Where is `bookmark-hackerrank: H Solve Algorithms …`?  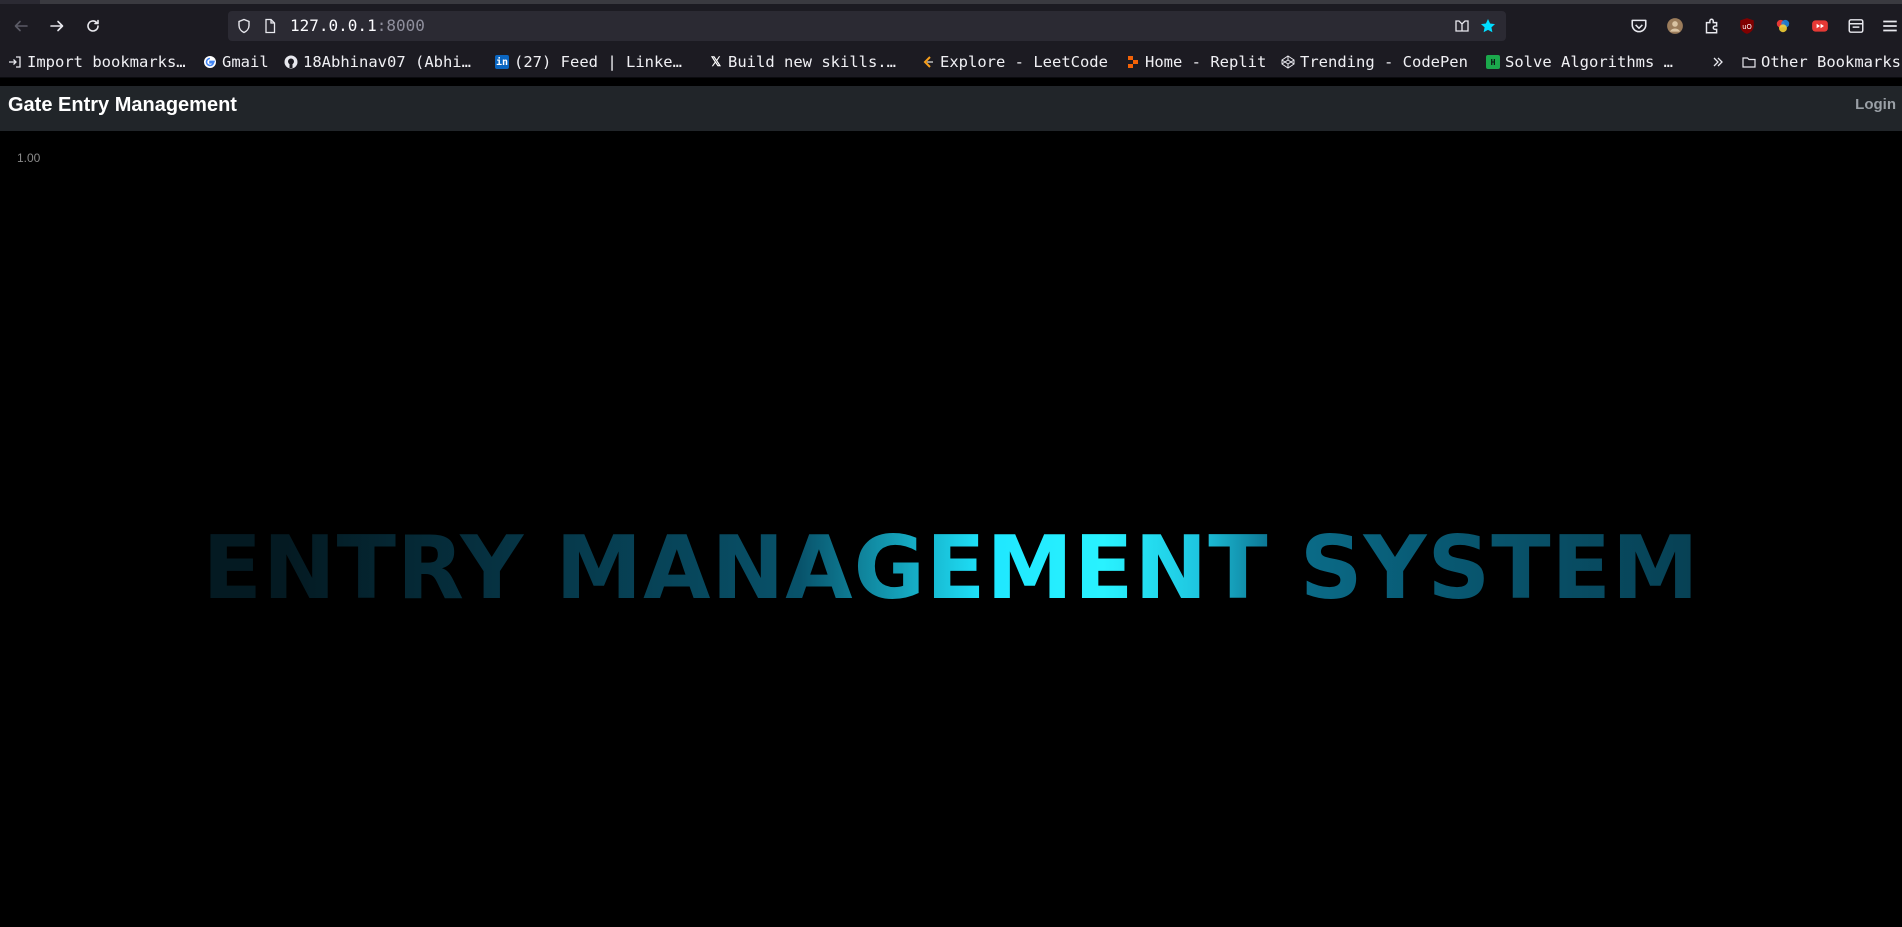 bookmark-hackerrank: H Solve Algorithms … is located at coordinates (1579, 62).